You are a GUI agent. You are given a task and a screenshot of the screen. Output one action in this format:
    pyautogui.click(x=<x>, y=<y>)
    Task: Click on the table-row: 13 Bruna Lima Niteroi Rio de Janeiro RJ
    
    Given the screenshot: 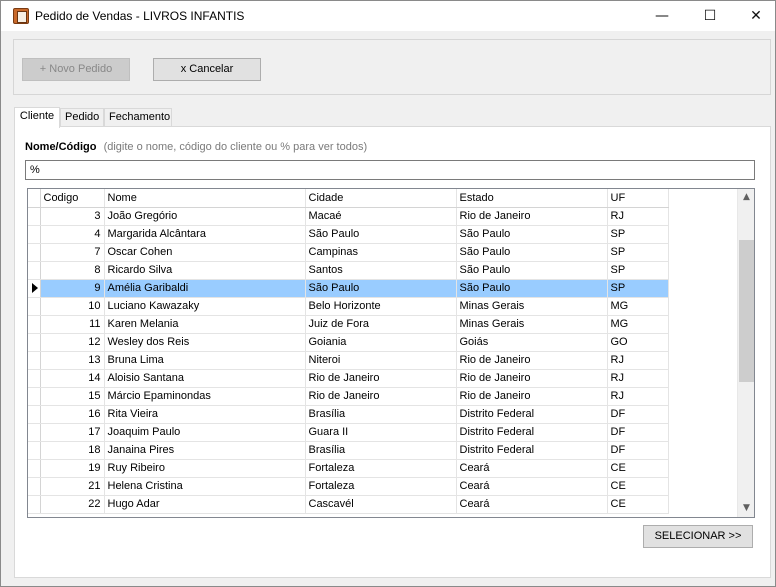 What is the action you would take?
    pyautogui.click(x=348, y=360)
    